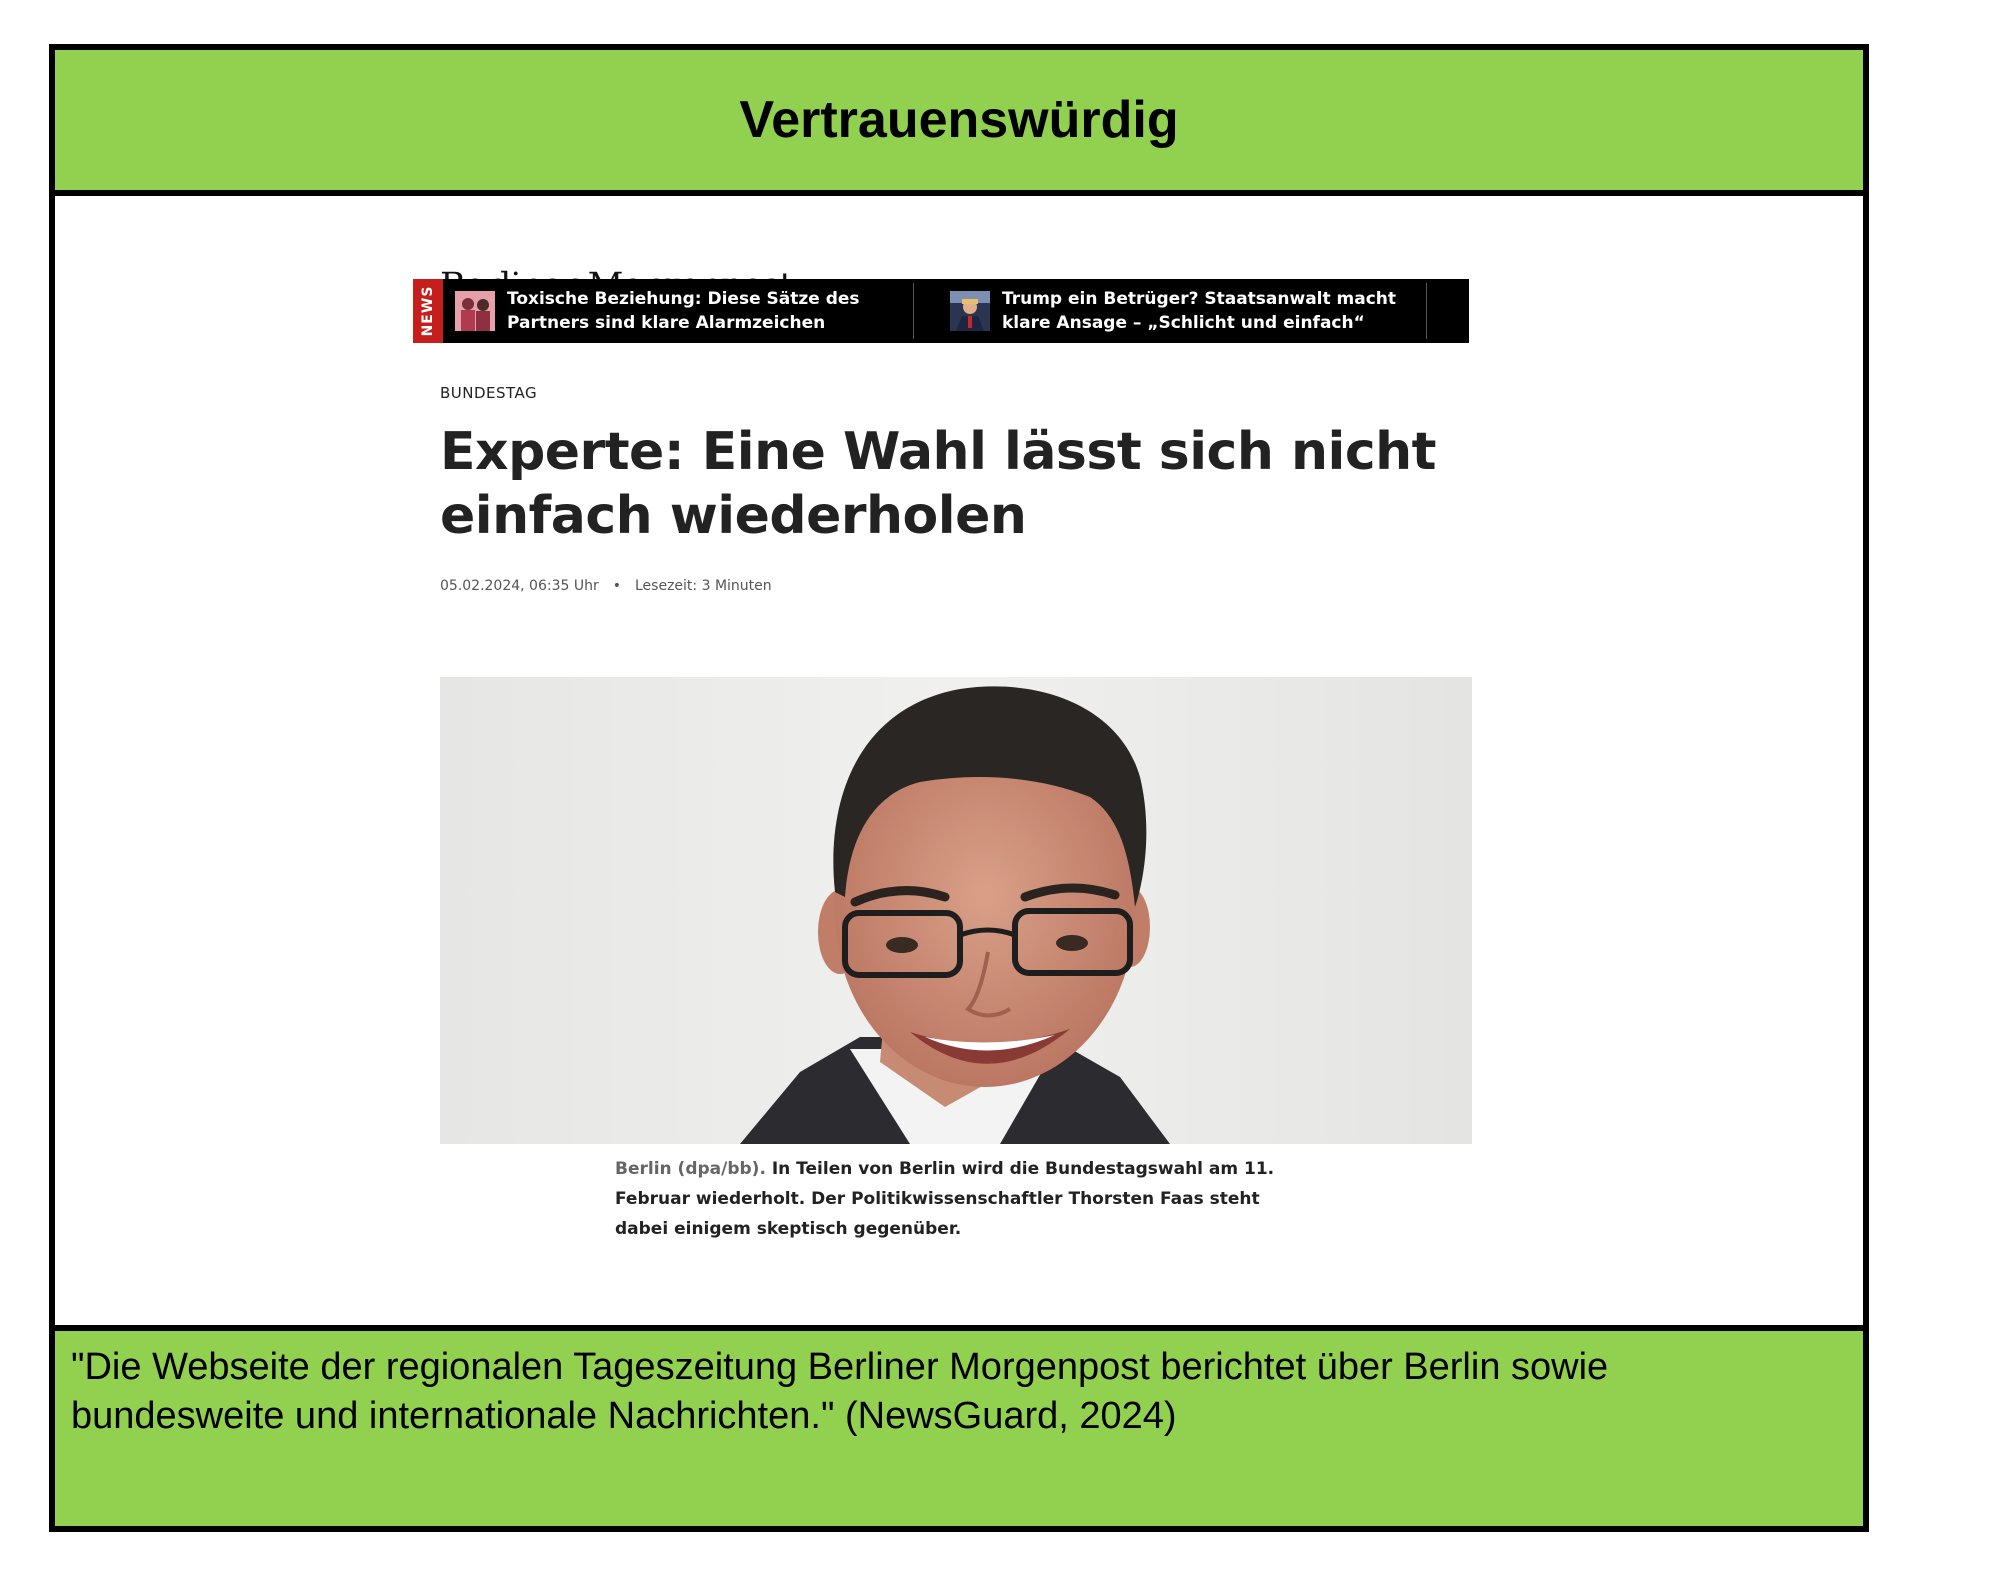  I want to click on couple-thumbnail-icon, so click(475, 311).